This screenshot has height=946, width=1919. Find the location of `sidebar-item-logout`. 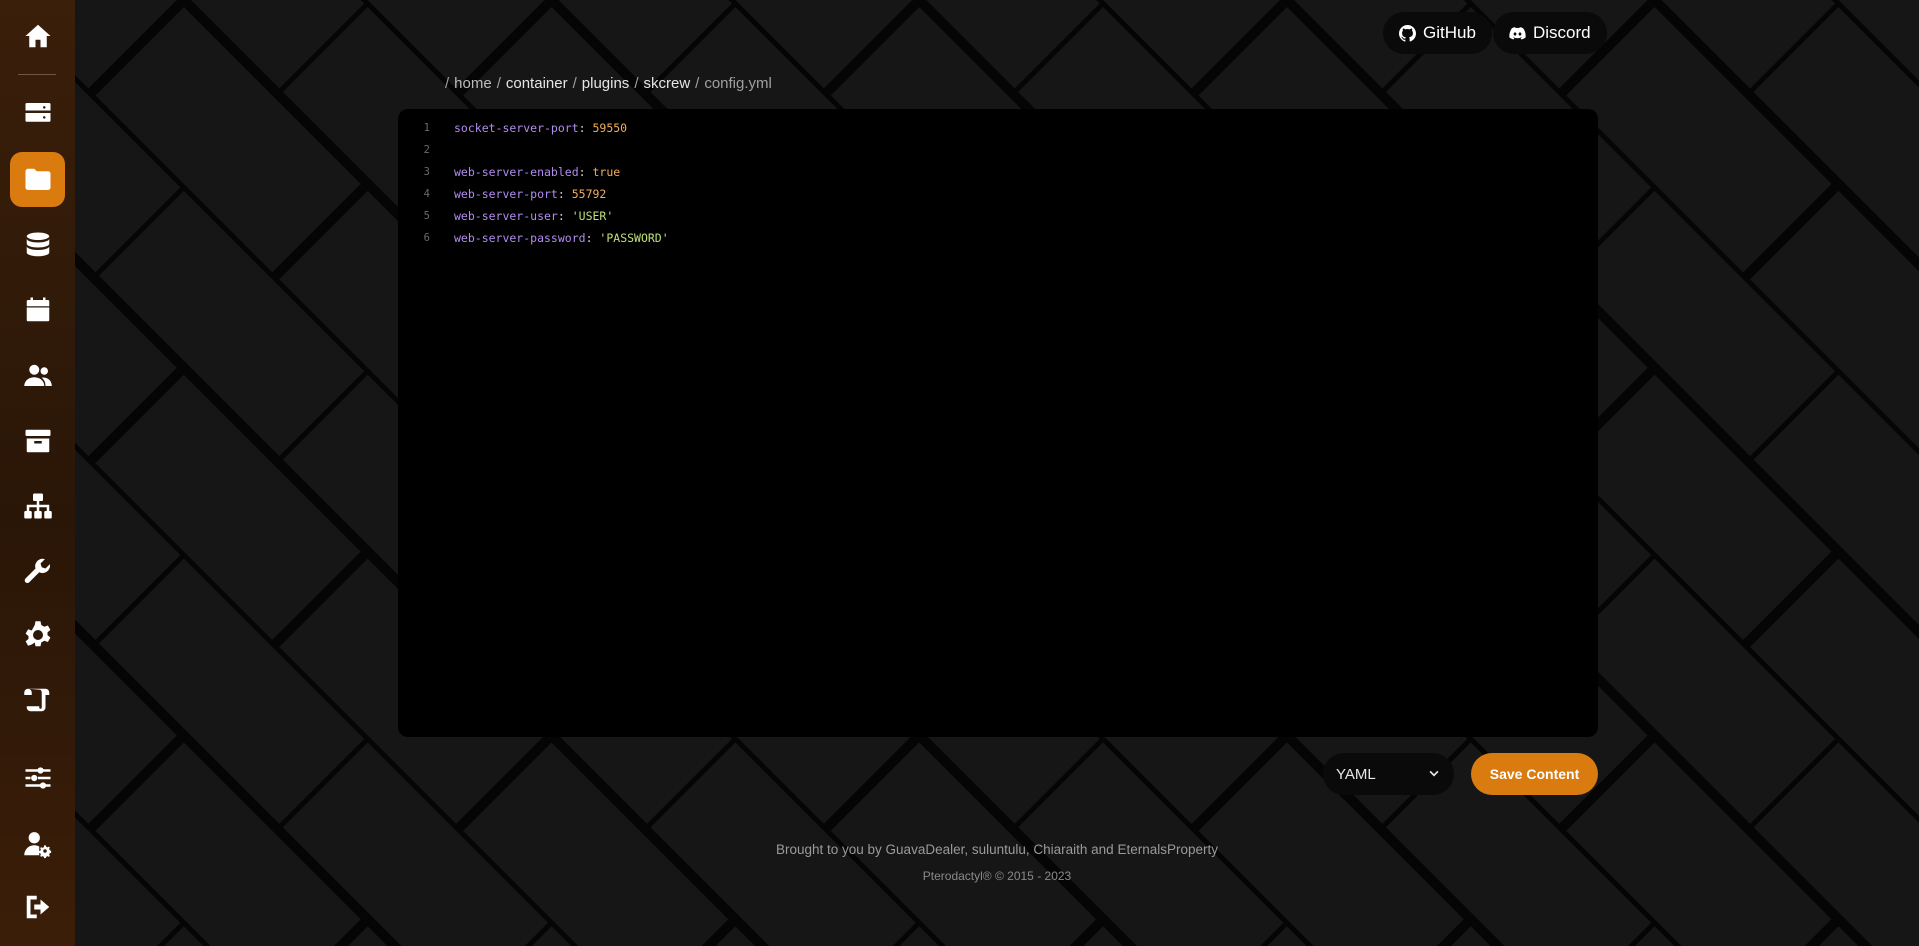

sidebar-item-logout is located at coordinates (37, 906).